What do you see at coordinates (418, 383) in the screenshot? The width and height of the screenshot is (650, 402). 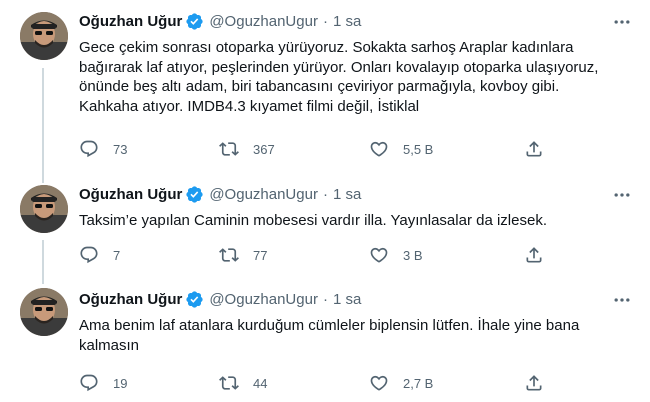 I see `like-count: 2,7 B` at bounding box center [418, 383].